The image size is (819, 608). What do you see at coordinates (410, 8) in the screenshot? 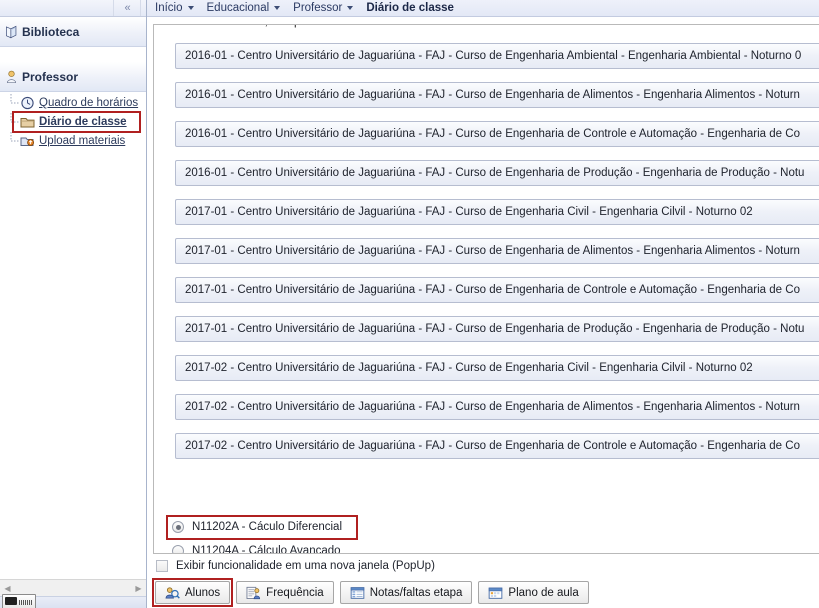
I see `menu-item-label: Diário de classe` at bounding box center [410, 8].